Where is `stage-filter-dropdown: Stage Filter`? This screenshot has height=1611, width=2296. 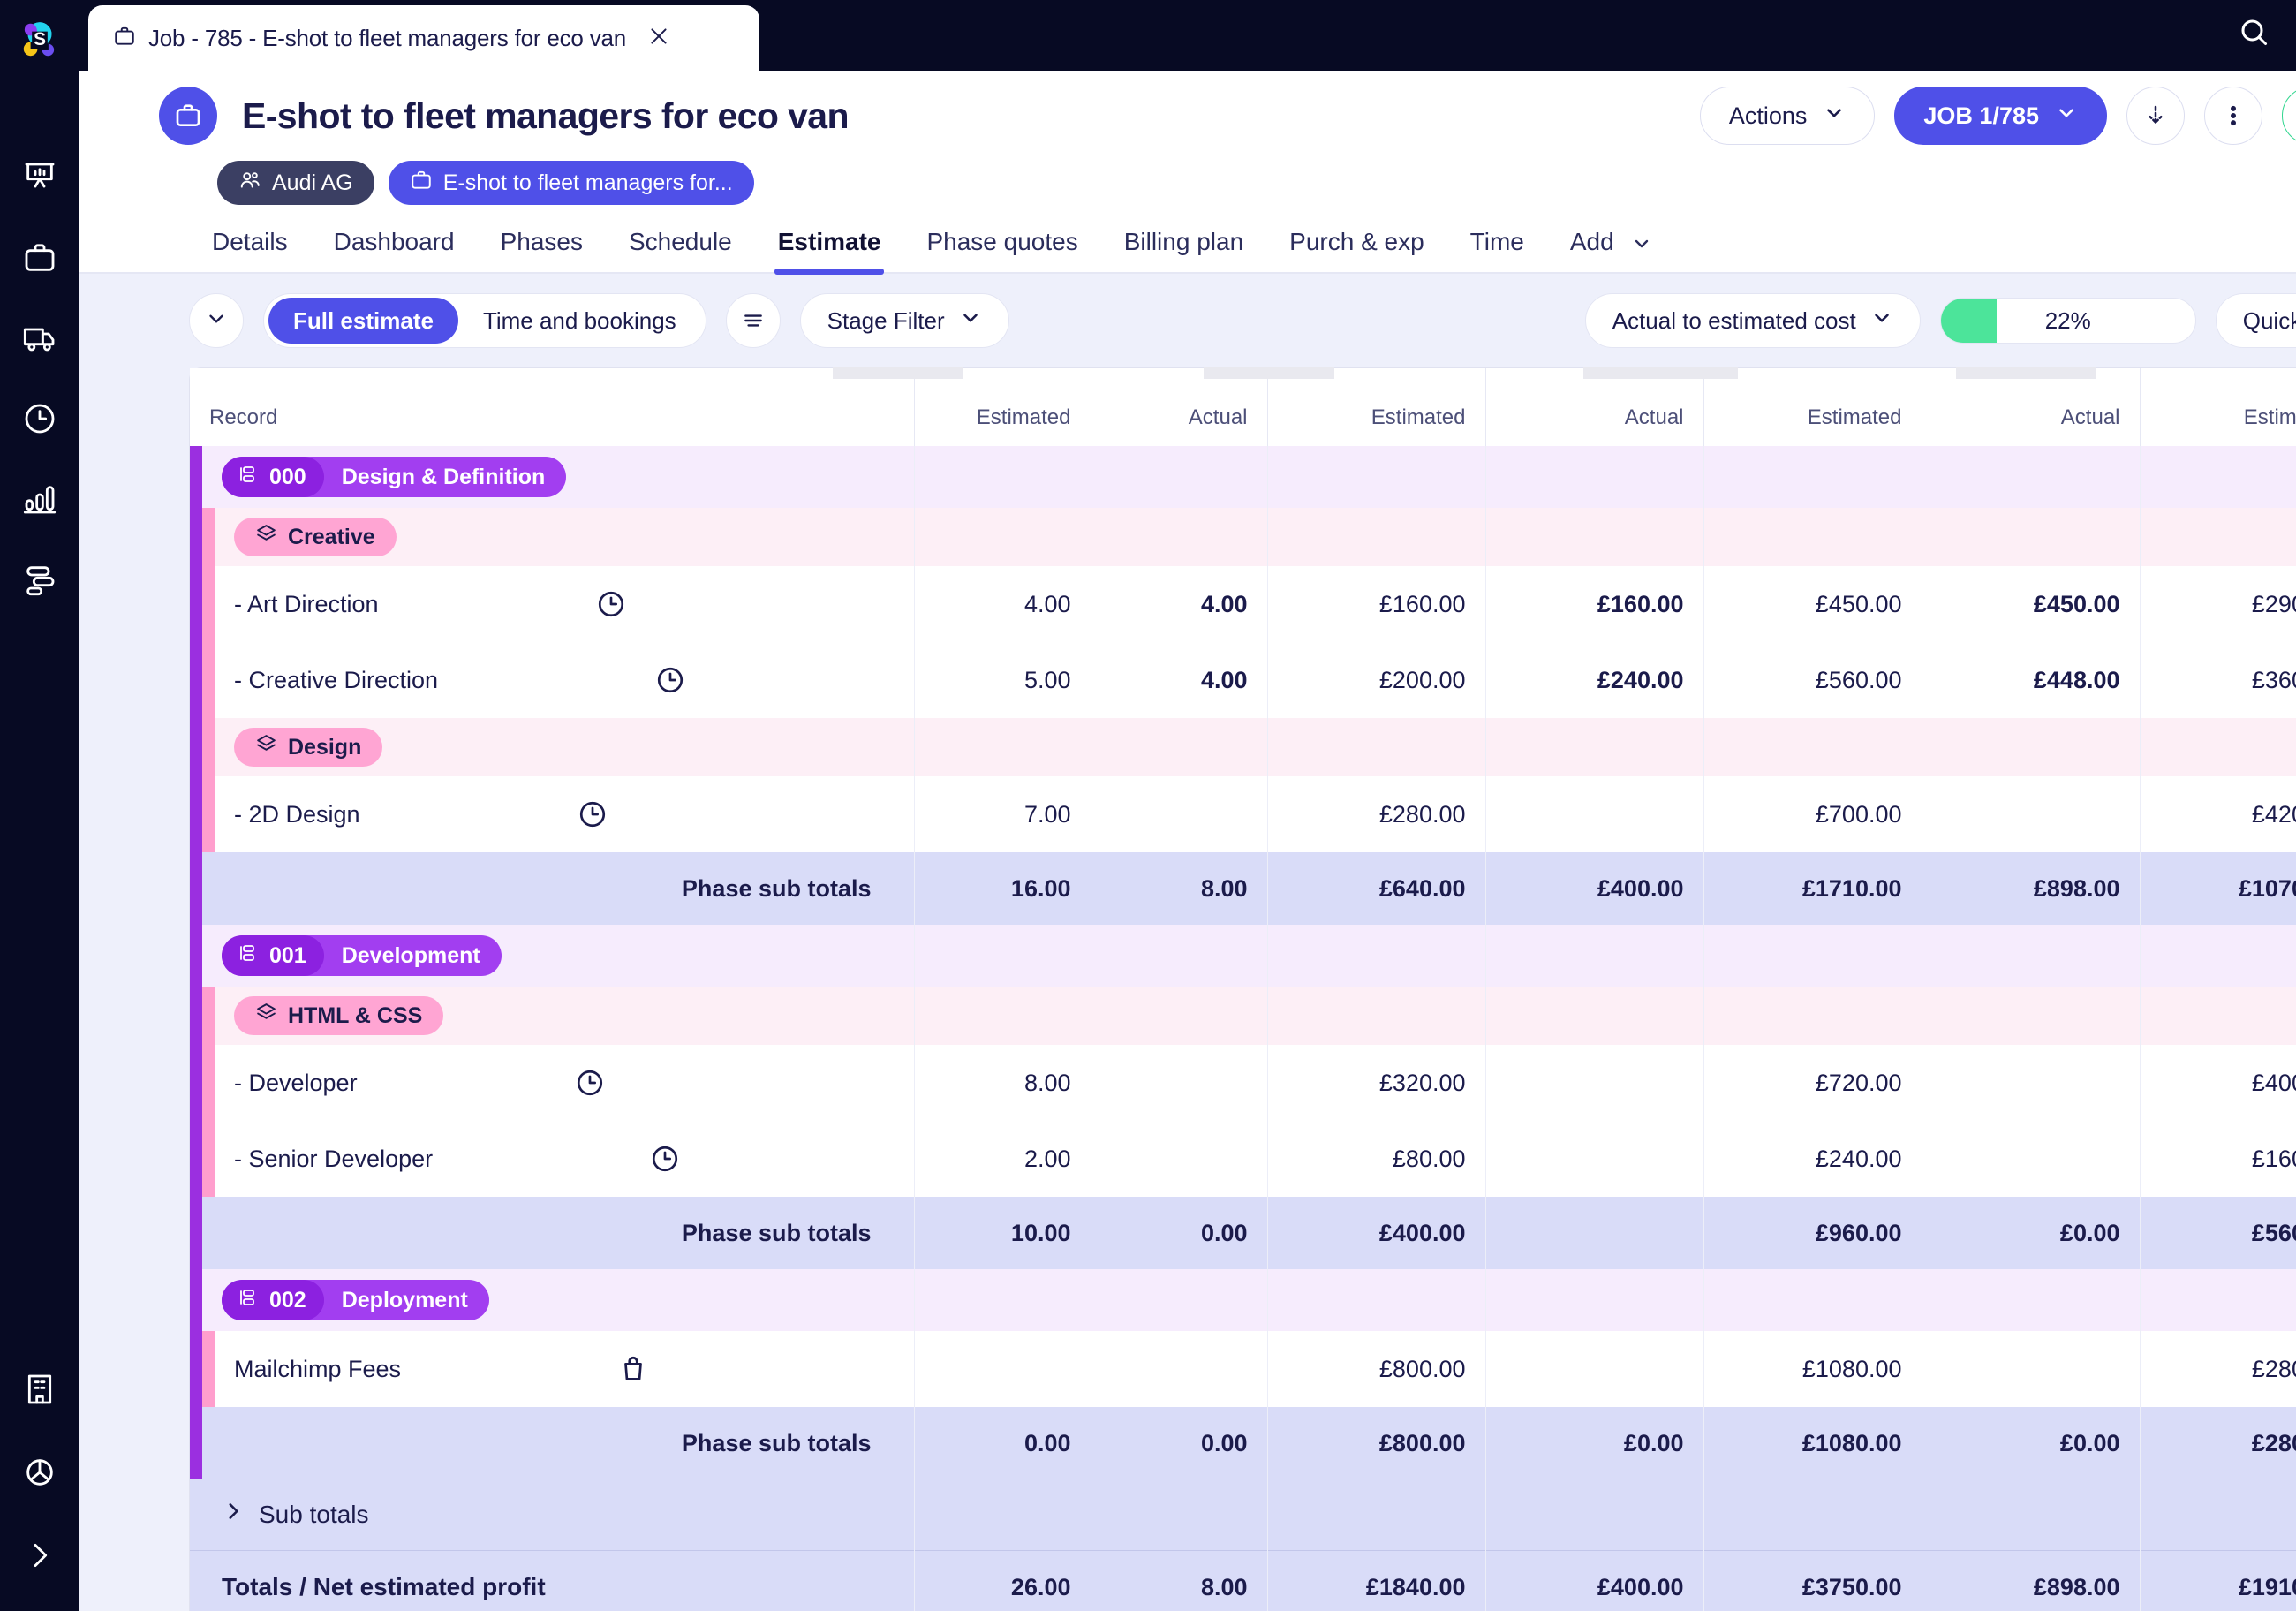
stage-filter-dropdown: Stage Filter is located at coordinates (904, 320).